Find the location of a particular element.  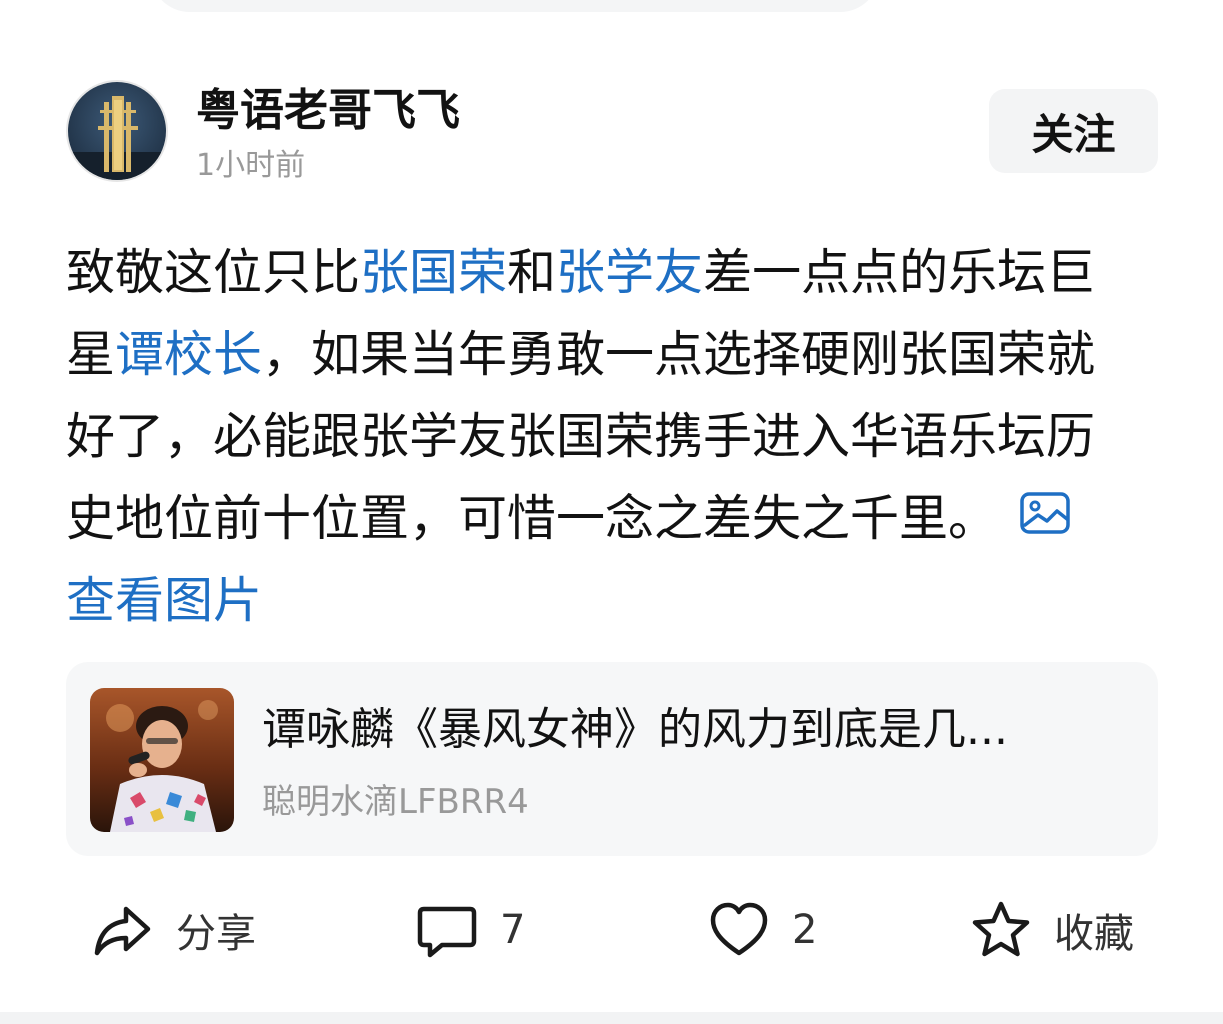

post-text-line: 致敬这位只比张国荣和张学友差一点点的乐坛巨 is located at coordinates (616, 273).